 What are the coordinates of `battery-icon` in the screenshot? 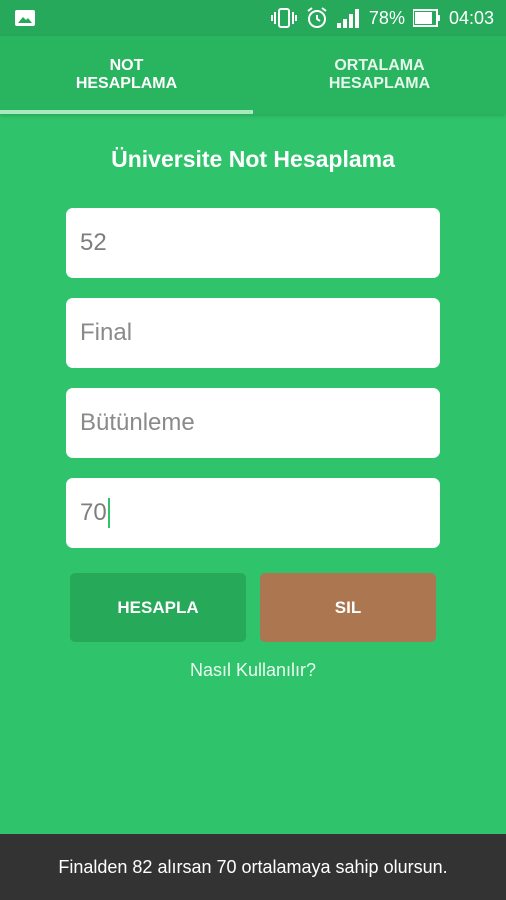 It's located at (426, 18).